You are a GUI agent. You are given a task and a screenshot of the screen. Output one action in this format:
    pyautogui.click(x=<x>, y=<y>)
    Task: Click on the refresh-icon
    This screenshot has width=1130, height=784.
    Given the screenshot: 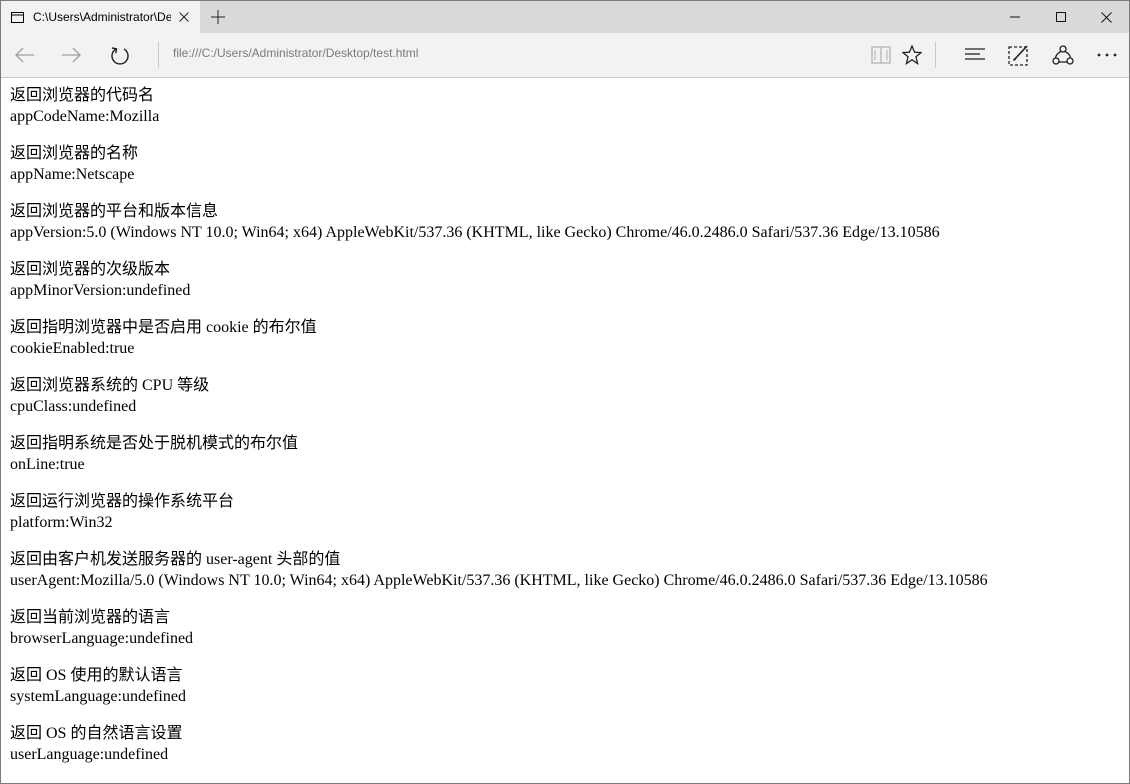 What is the action you would take?
    pyautogui.click(x=120, y=55)
    